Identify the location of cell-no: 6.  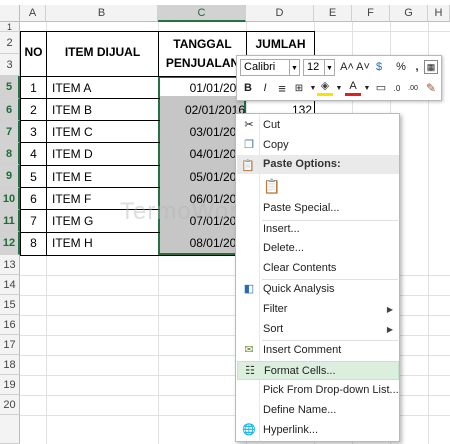
(33, 199).